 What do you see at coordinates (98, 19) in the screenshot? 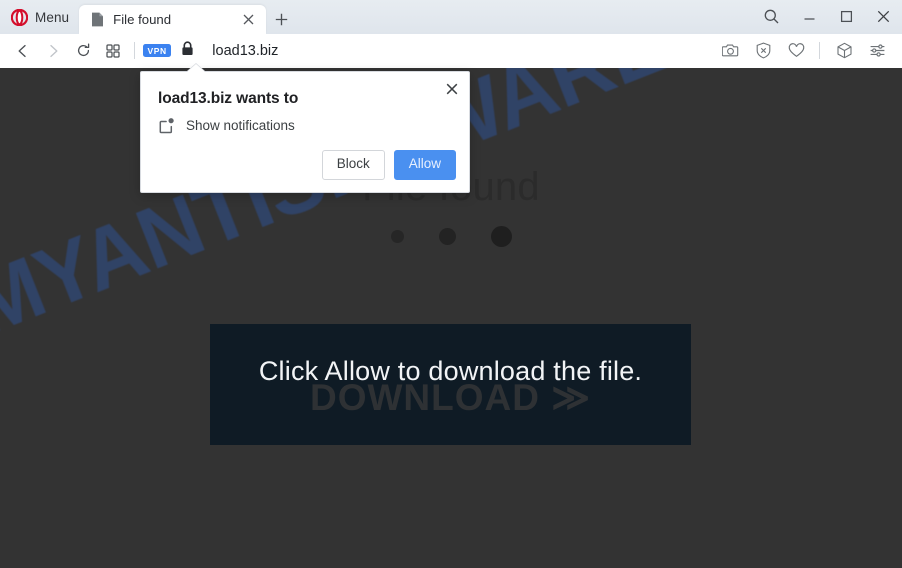
I see `file-document-icon` at bounding box center [98, 19].